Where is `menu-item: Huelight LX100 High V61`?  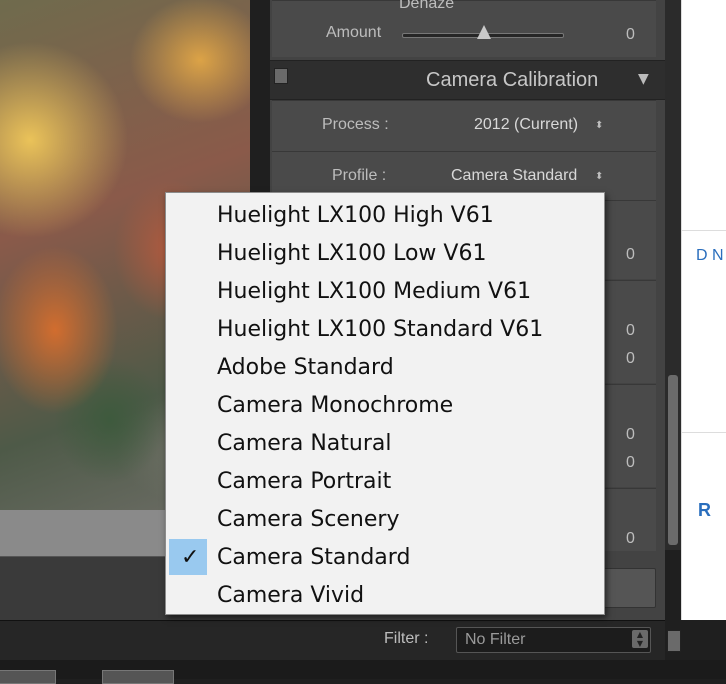
menu-item: Huelight LX100 High V61 is located at coordinates (385, 215).